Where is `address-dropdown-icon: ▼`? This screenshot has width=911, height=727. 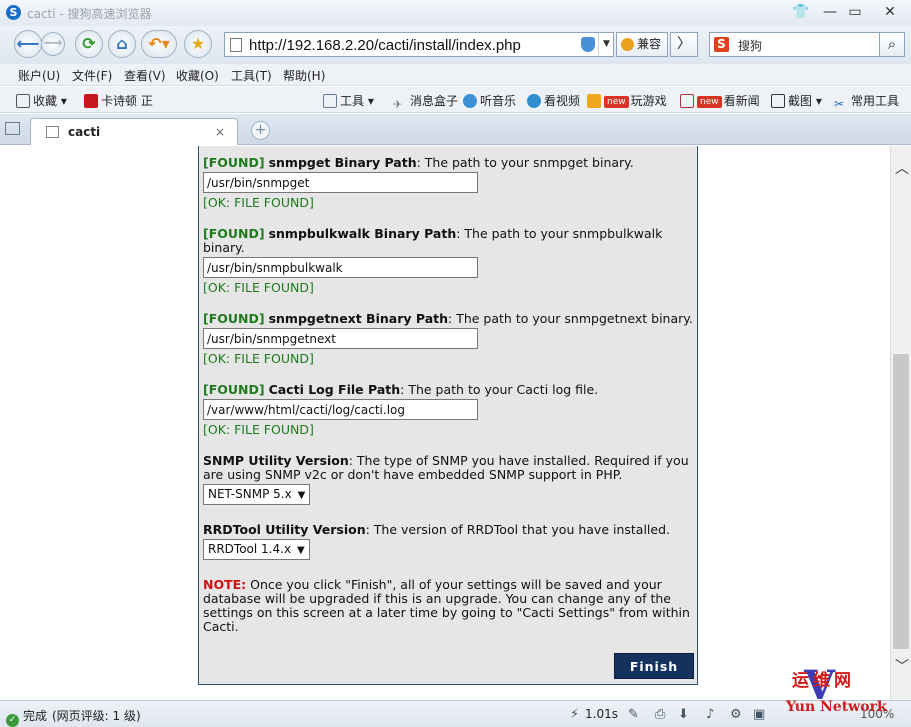
address-dropdown-icon: ▼ is located at coordinates (606, 44).